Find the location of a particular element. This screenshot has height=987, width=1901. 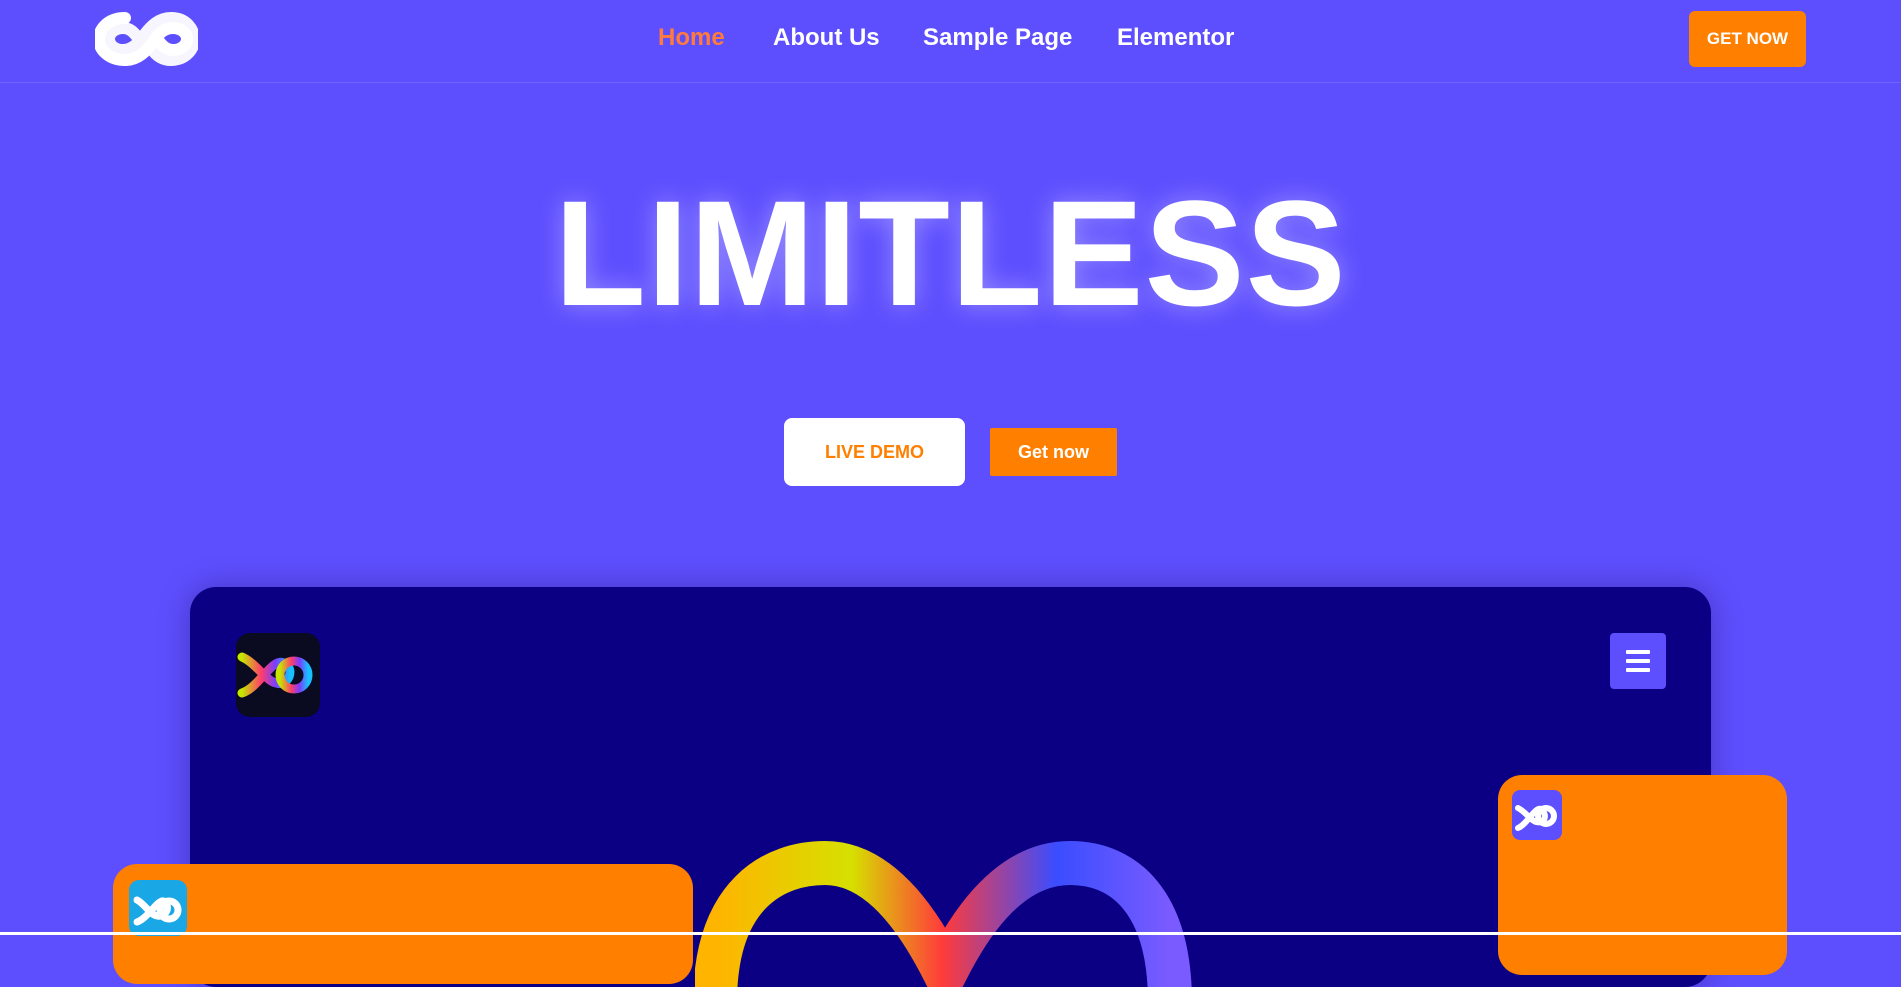

rainbow-infinity-icon is located at coordinates (943, 913).